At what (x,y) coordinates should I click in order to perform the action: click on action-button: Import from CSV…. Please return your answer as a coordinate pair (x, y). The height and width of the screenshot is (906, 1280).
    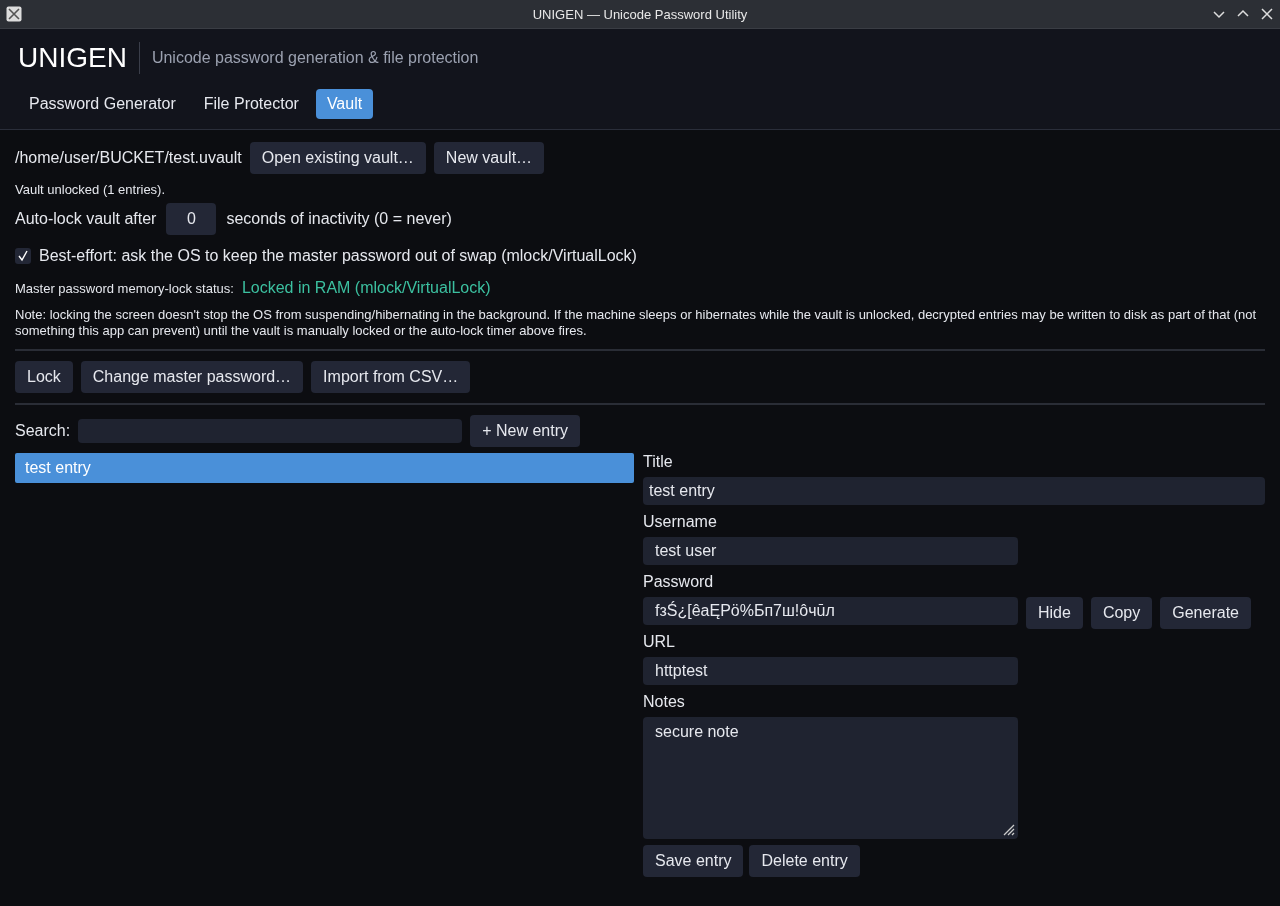
    Looking at the image, I should click on (391, 377).